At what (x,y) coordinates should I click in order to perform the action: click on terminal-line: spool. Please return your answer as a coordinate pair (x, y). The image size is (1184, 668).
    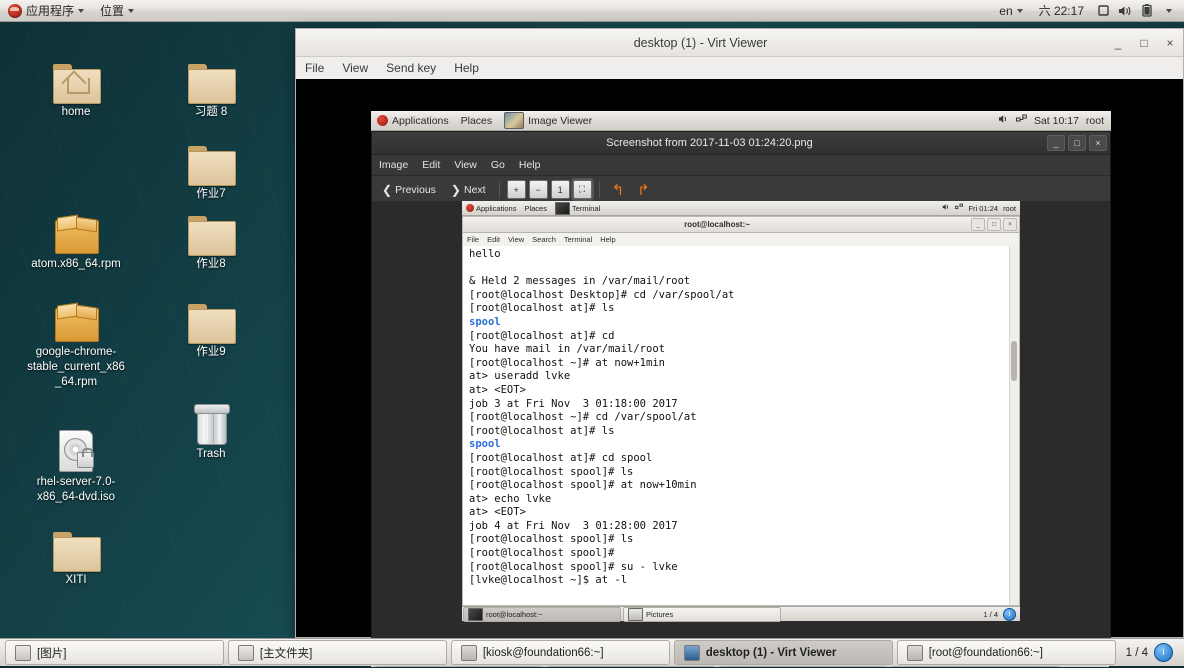
    Looking at the image, I should click on (485, 321).